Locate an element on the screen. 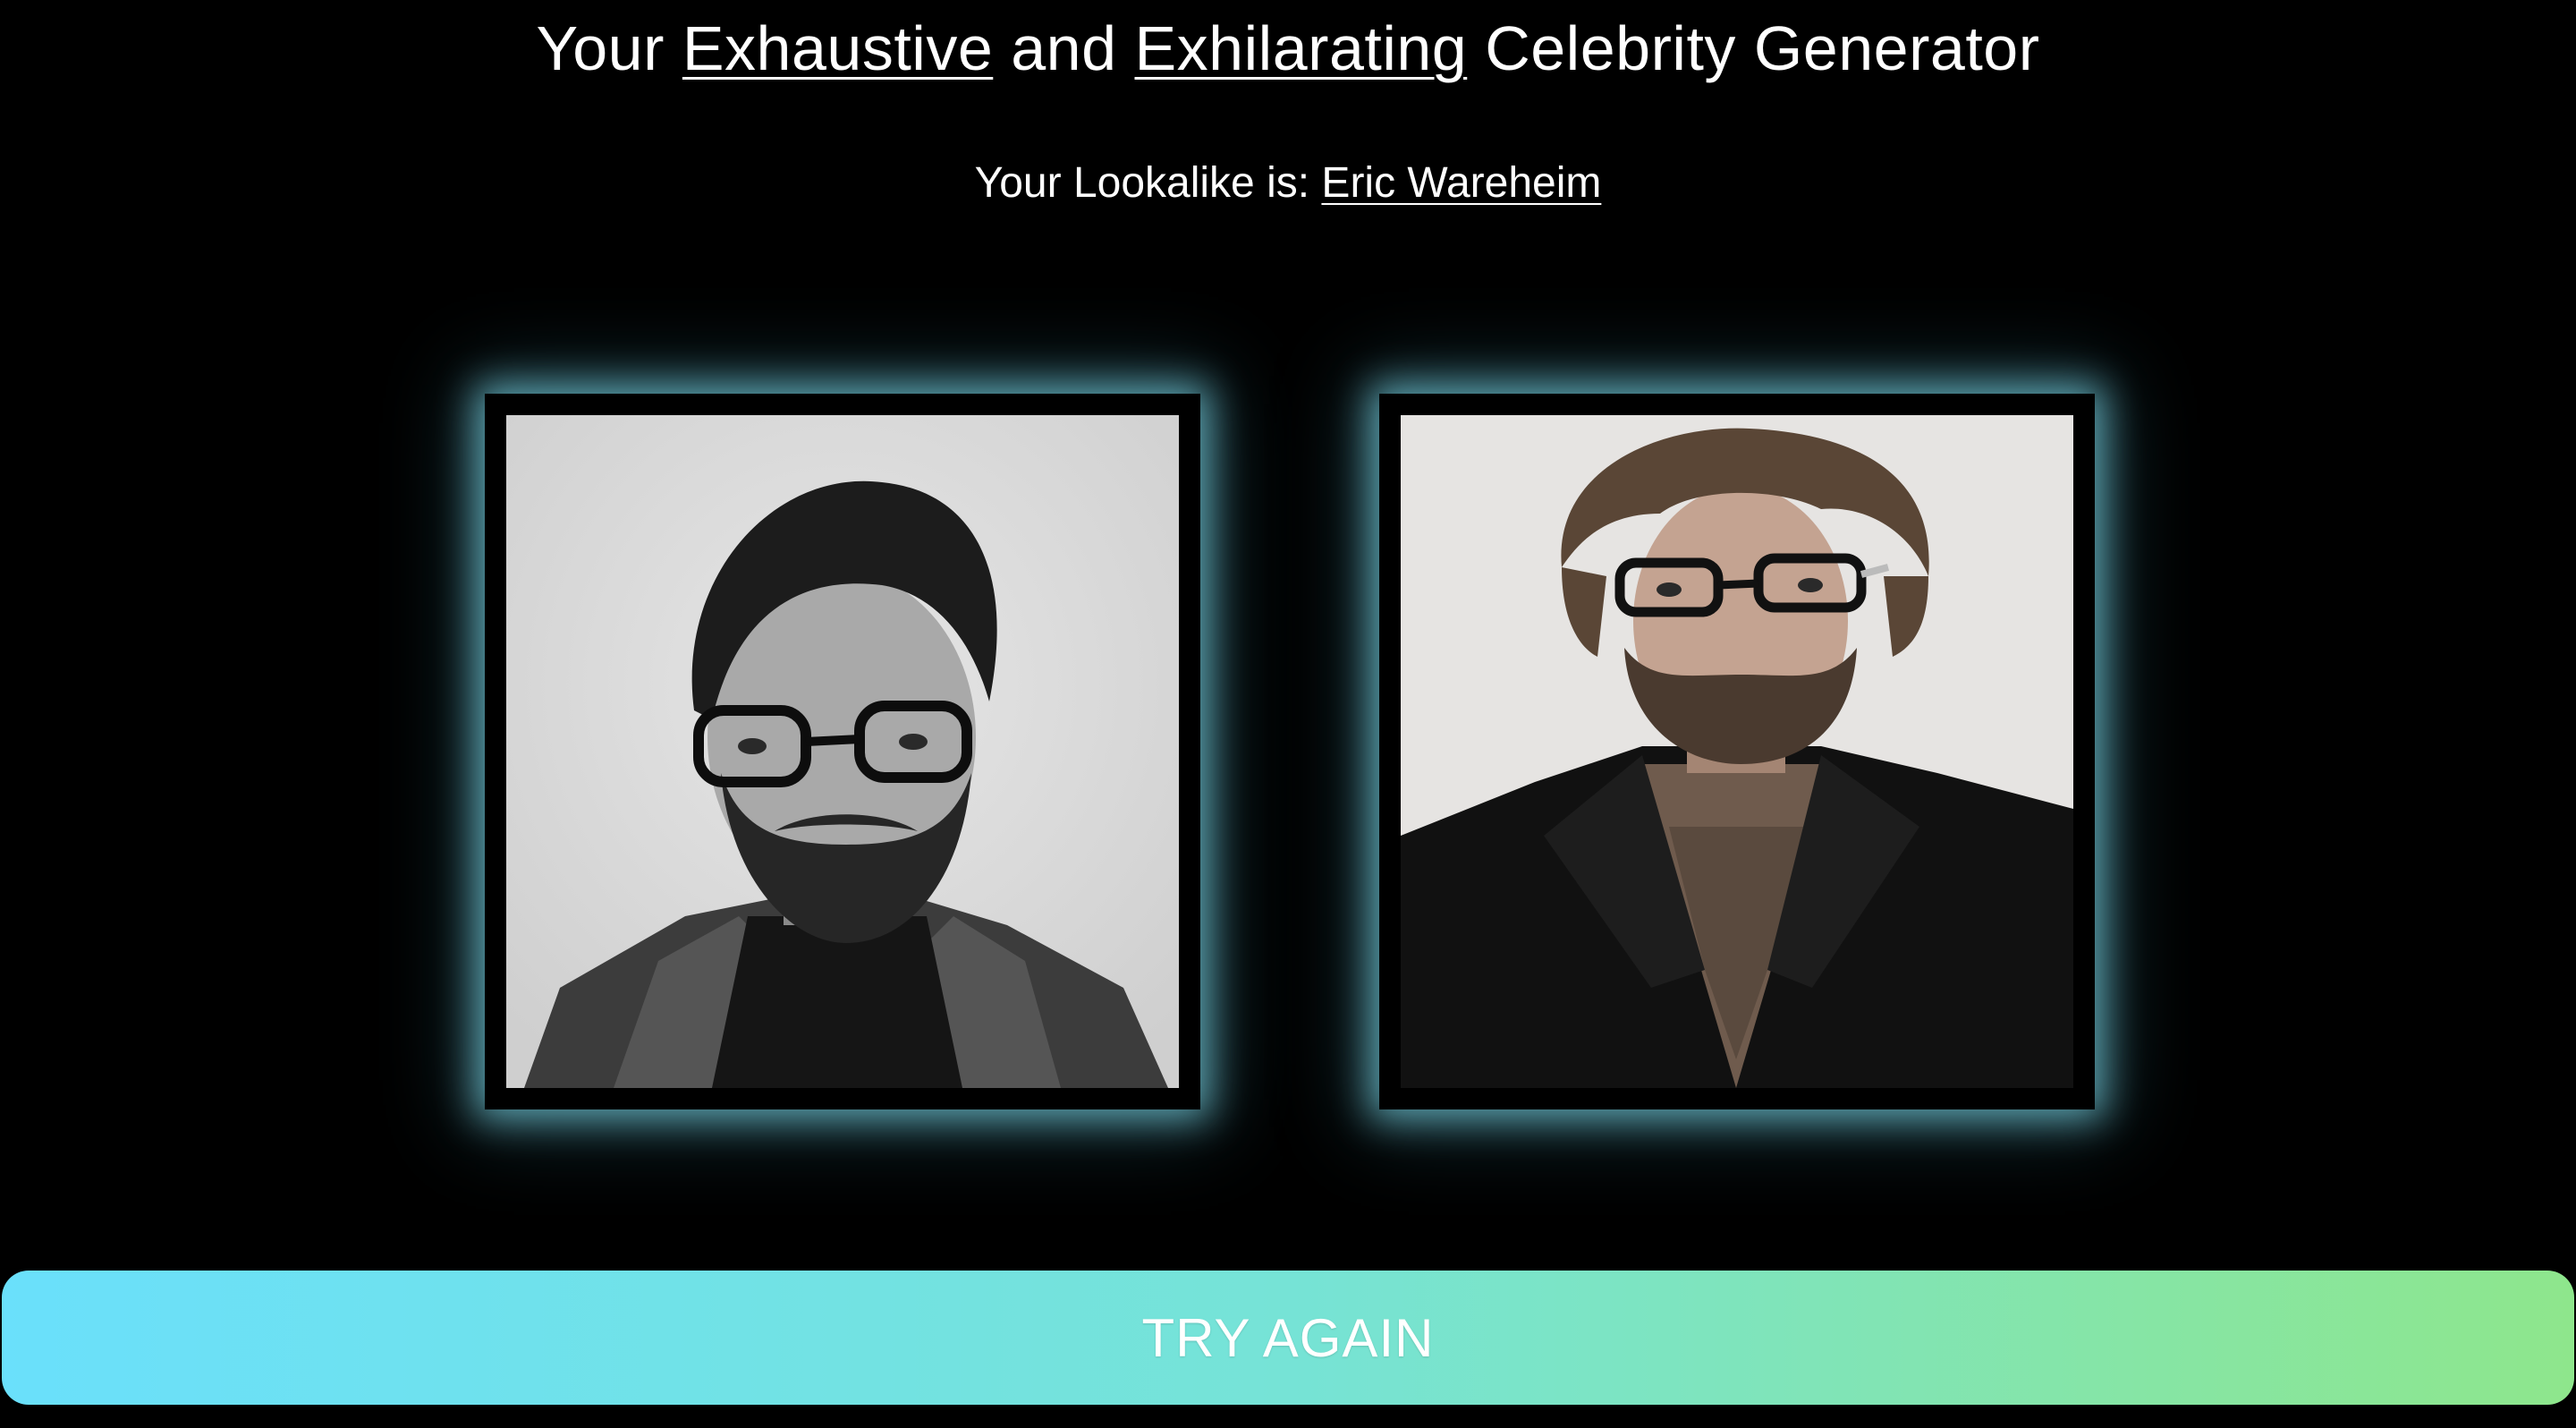  user-portrait-image is located at coordinates (842, 751).